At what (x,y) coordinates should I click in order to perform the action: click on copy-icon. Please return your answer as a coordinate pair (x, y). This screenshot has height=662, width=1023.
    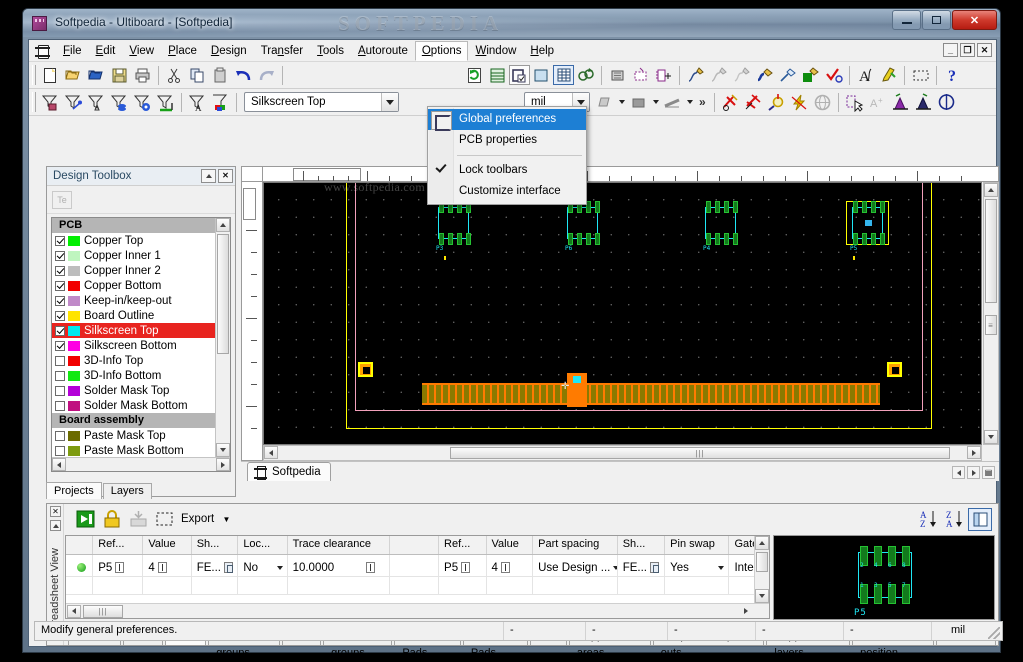
    Looking at the image, I should click on (197, 75).